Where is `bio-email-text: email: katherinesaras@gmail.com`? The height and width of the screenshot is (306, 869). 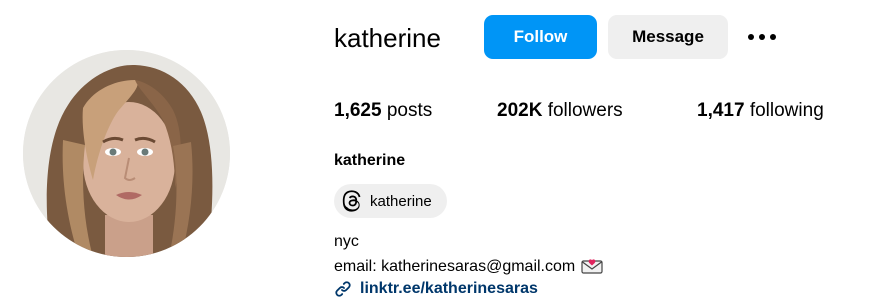 bio-email-text: email: katherinesaras@gmail.com is located at coordinates (455, 266).